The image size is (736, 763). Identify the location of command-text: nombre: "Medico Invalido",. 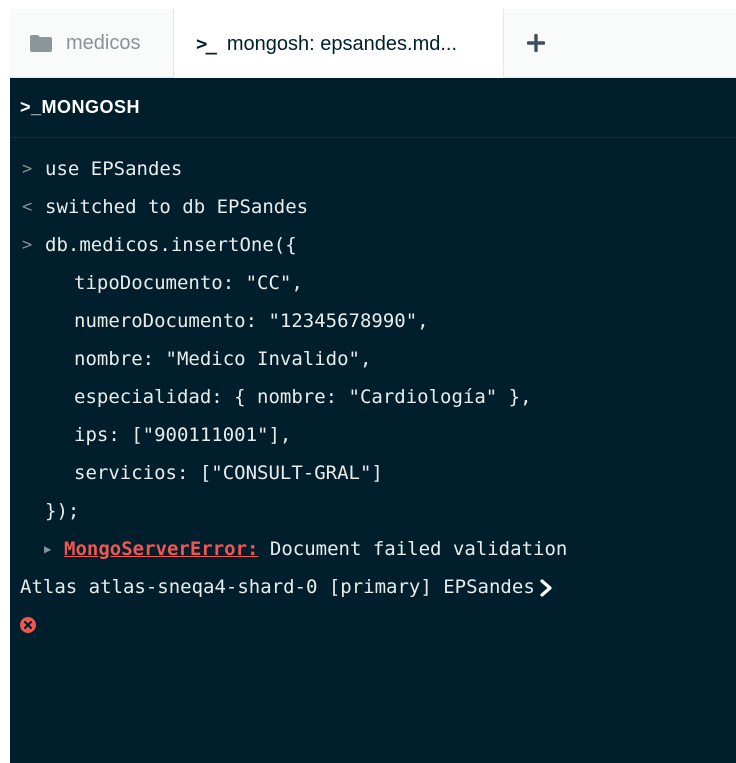
(223, 359).